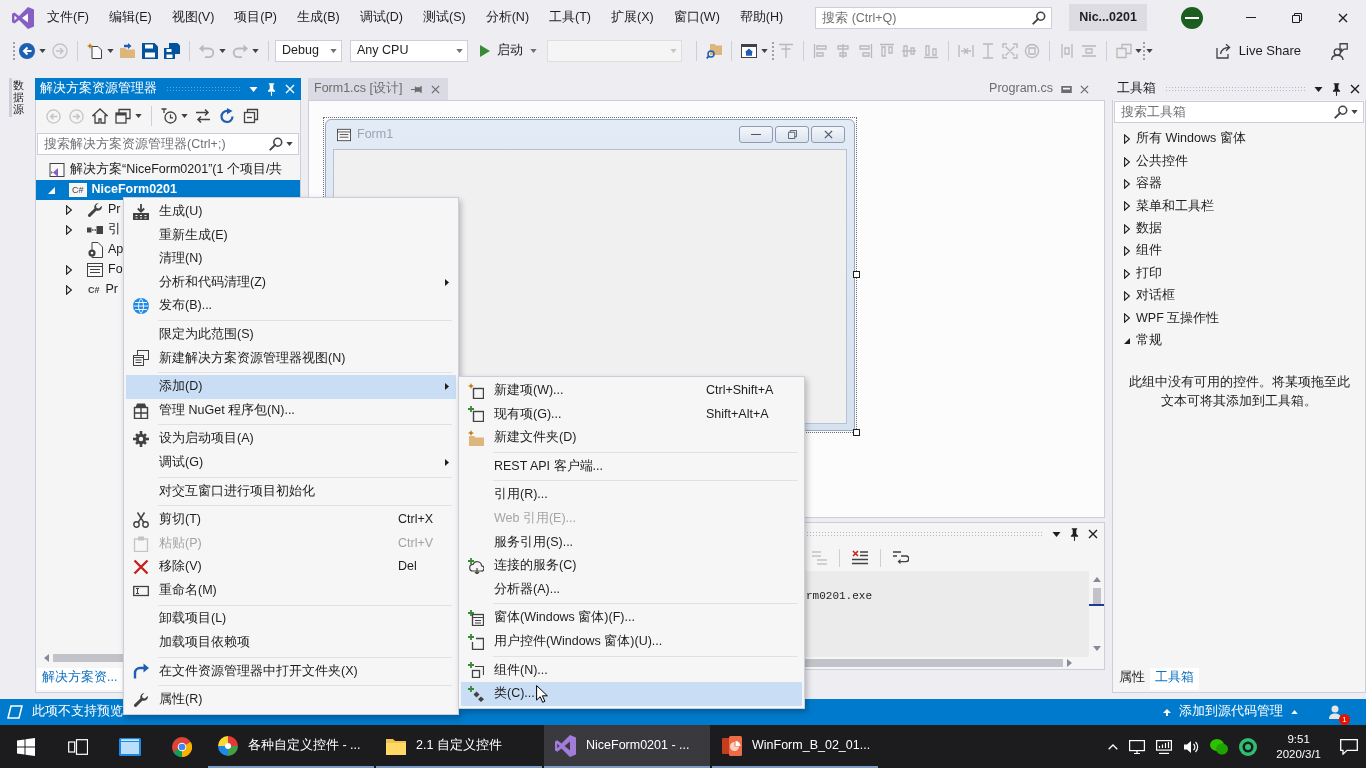  What do you see at coordinates (80, 210) in the screenshot?
I see `tree-item: Pr` at bounding box center [80, 210].